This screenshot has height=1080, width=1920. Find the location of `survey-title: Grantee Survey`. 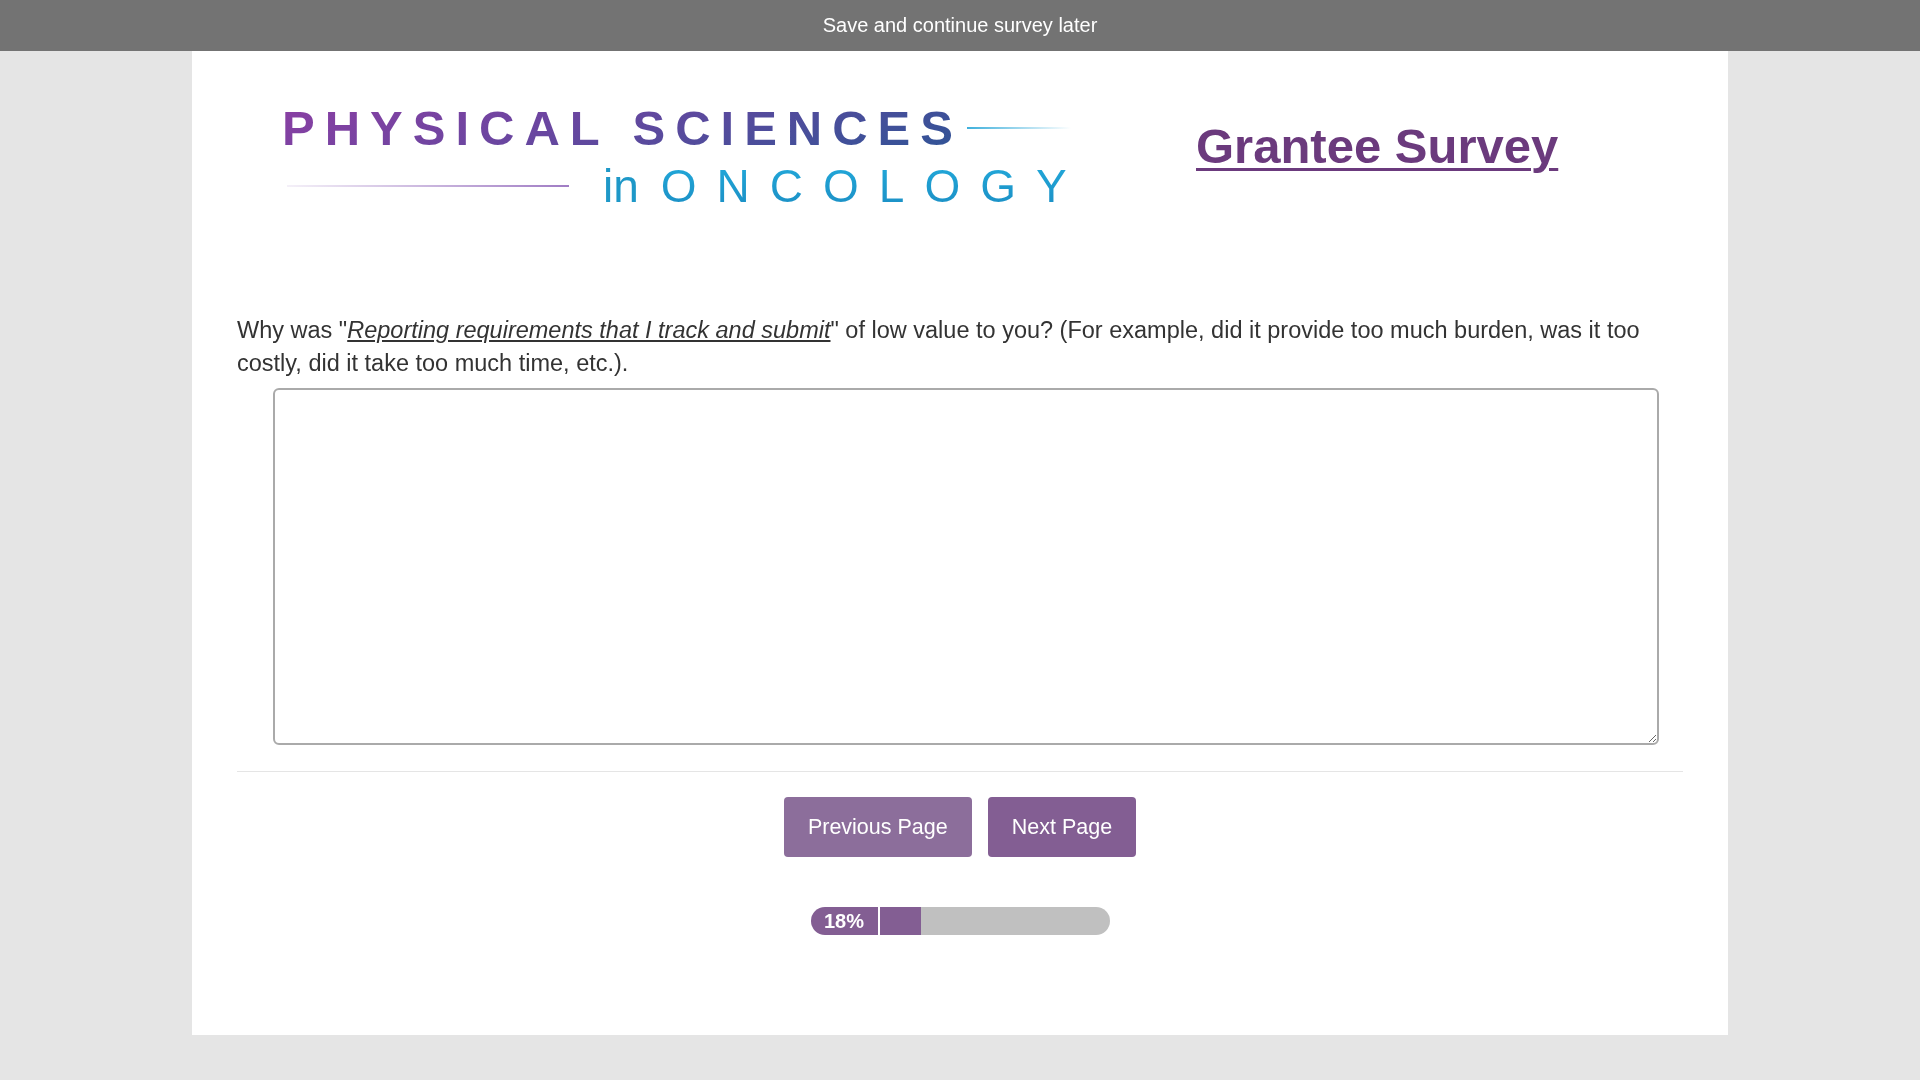

survey-title: Grantee Survey is located at coordinates (1377, 146).